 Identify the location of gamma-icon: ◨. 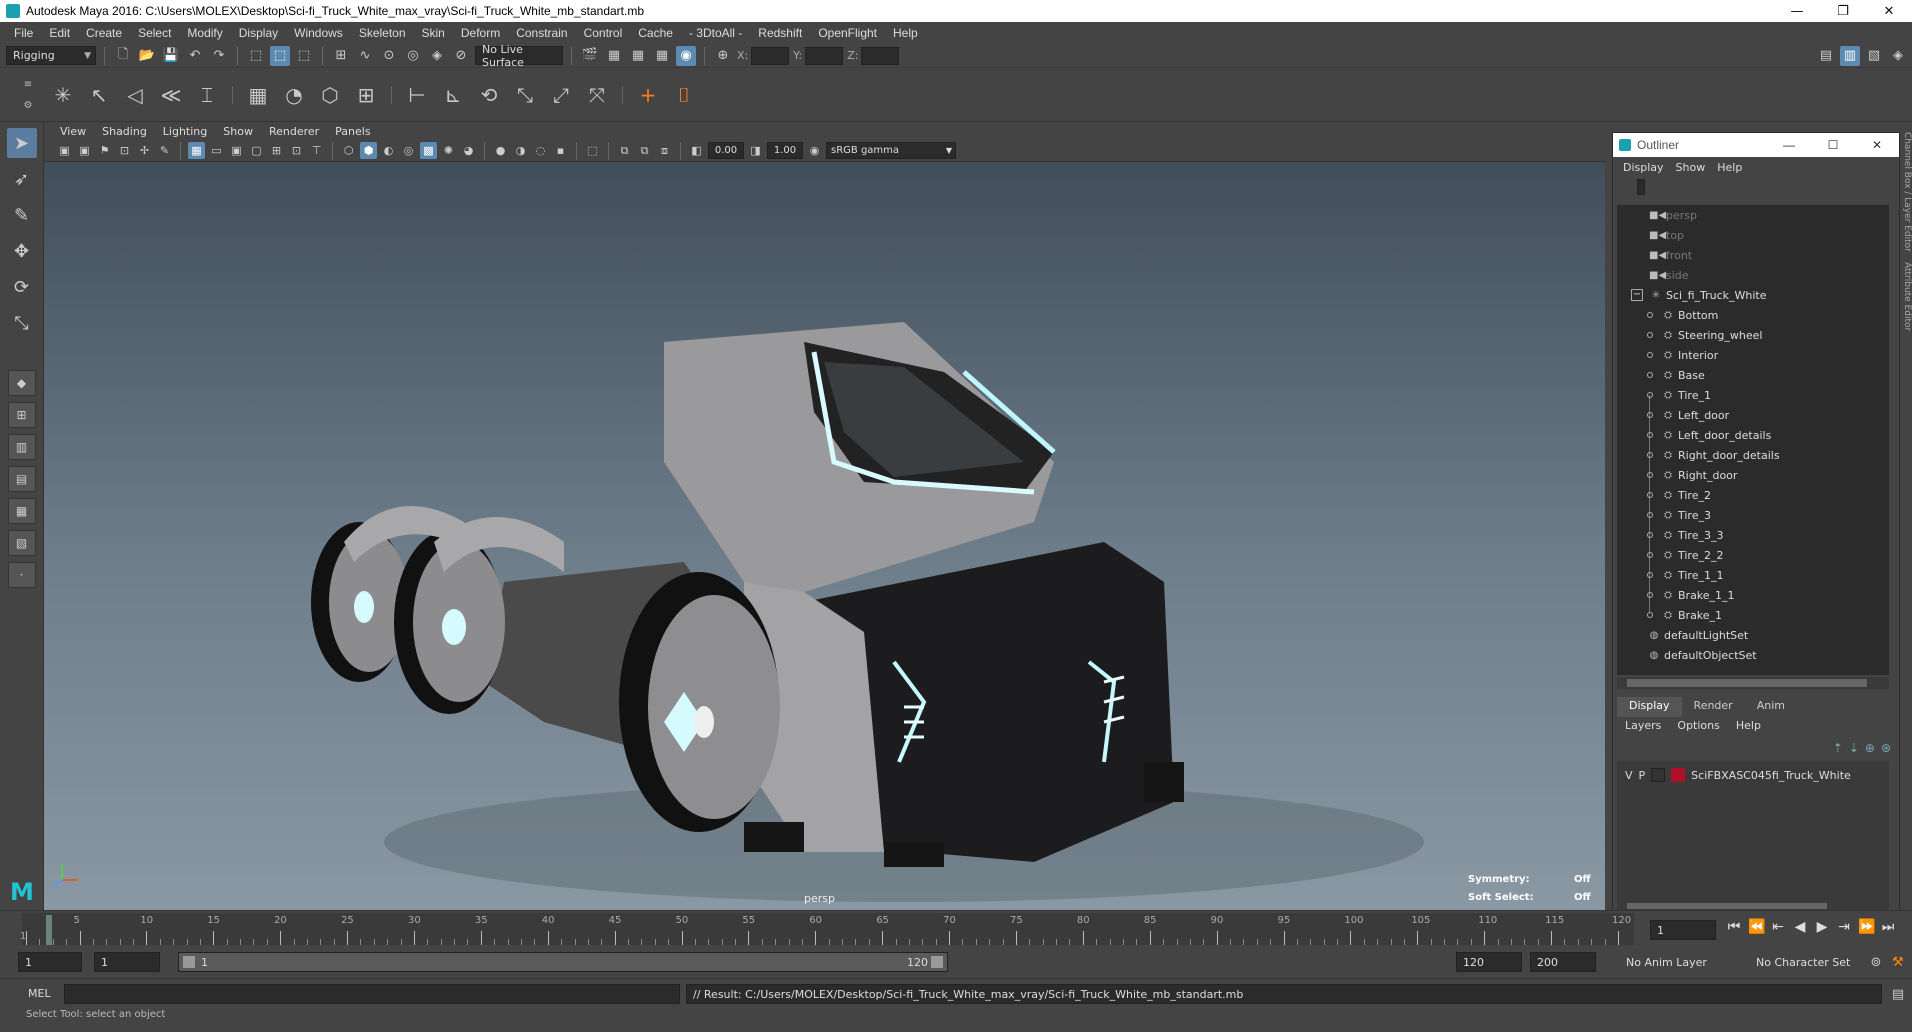
(755, 150).